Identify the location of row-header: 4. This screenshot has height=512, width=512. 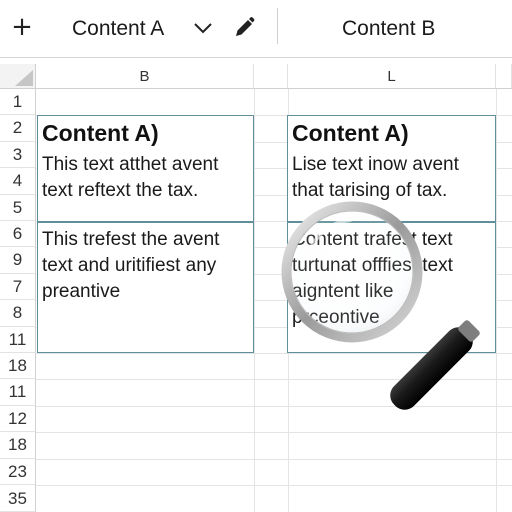
(18, 181).